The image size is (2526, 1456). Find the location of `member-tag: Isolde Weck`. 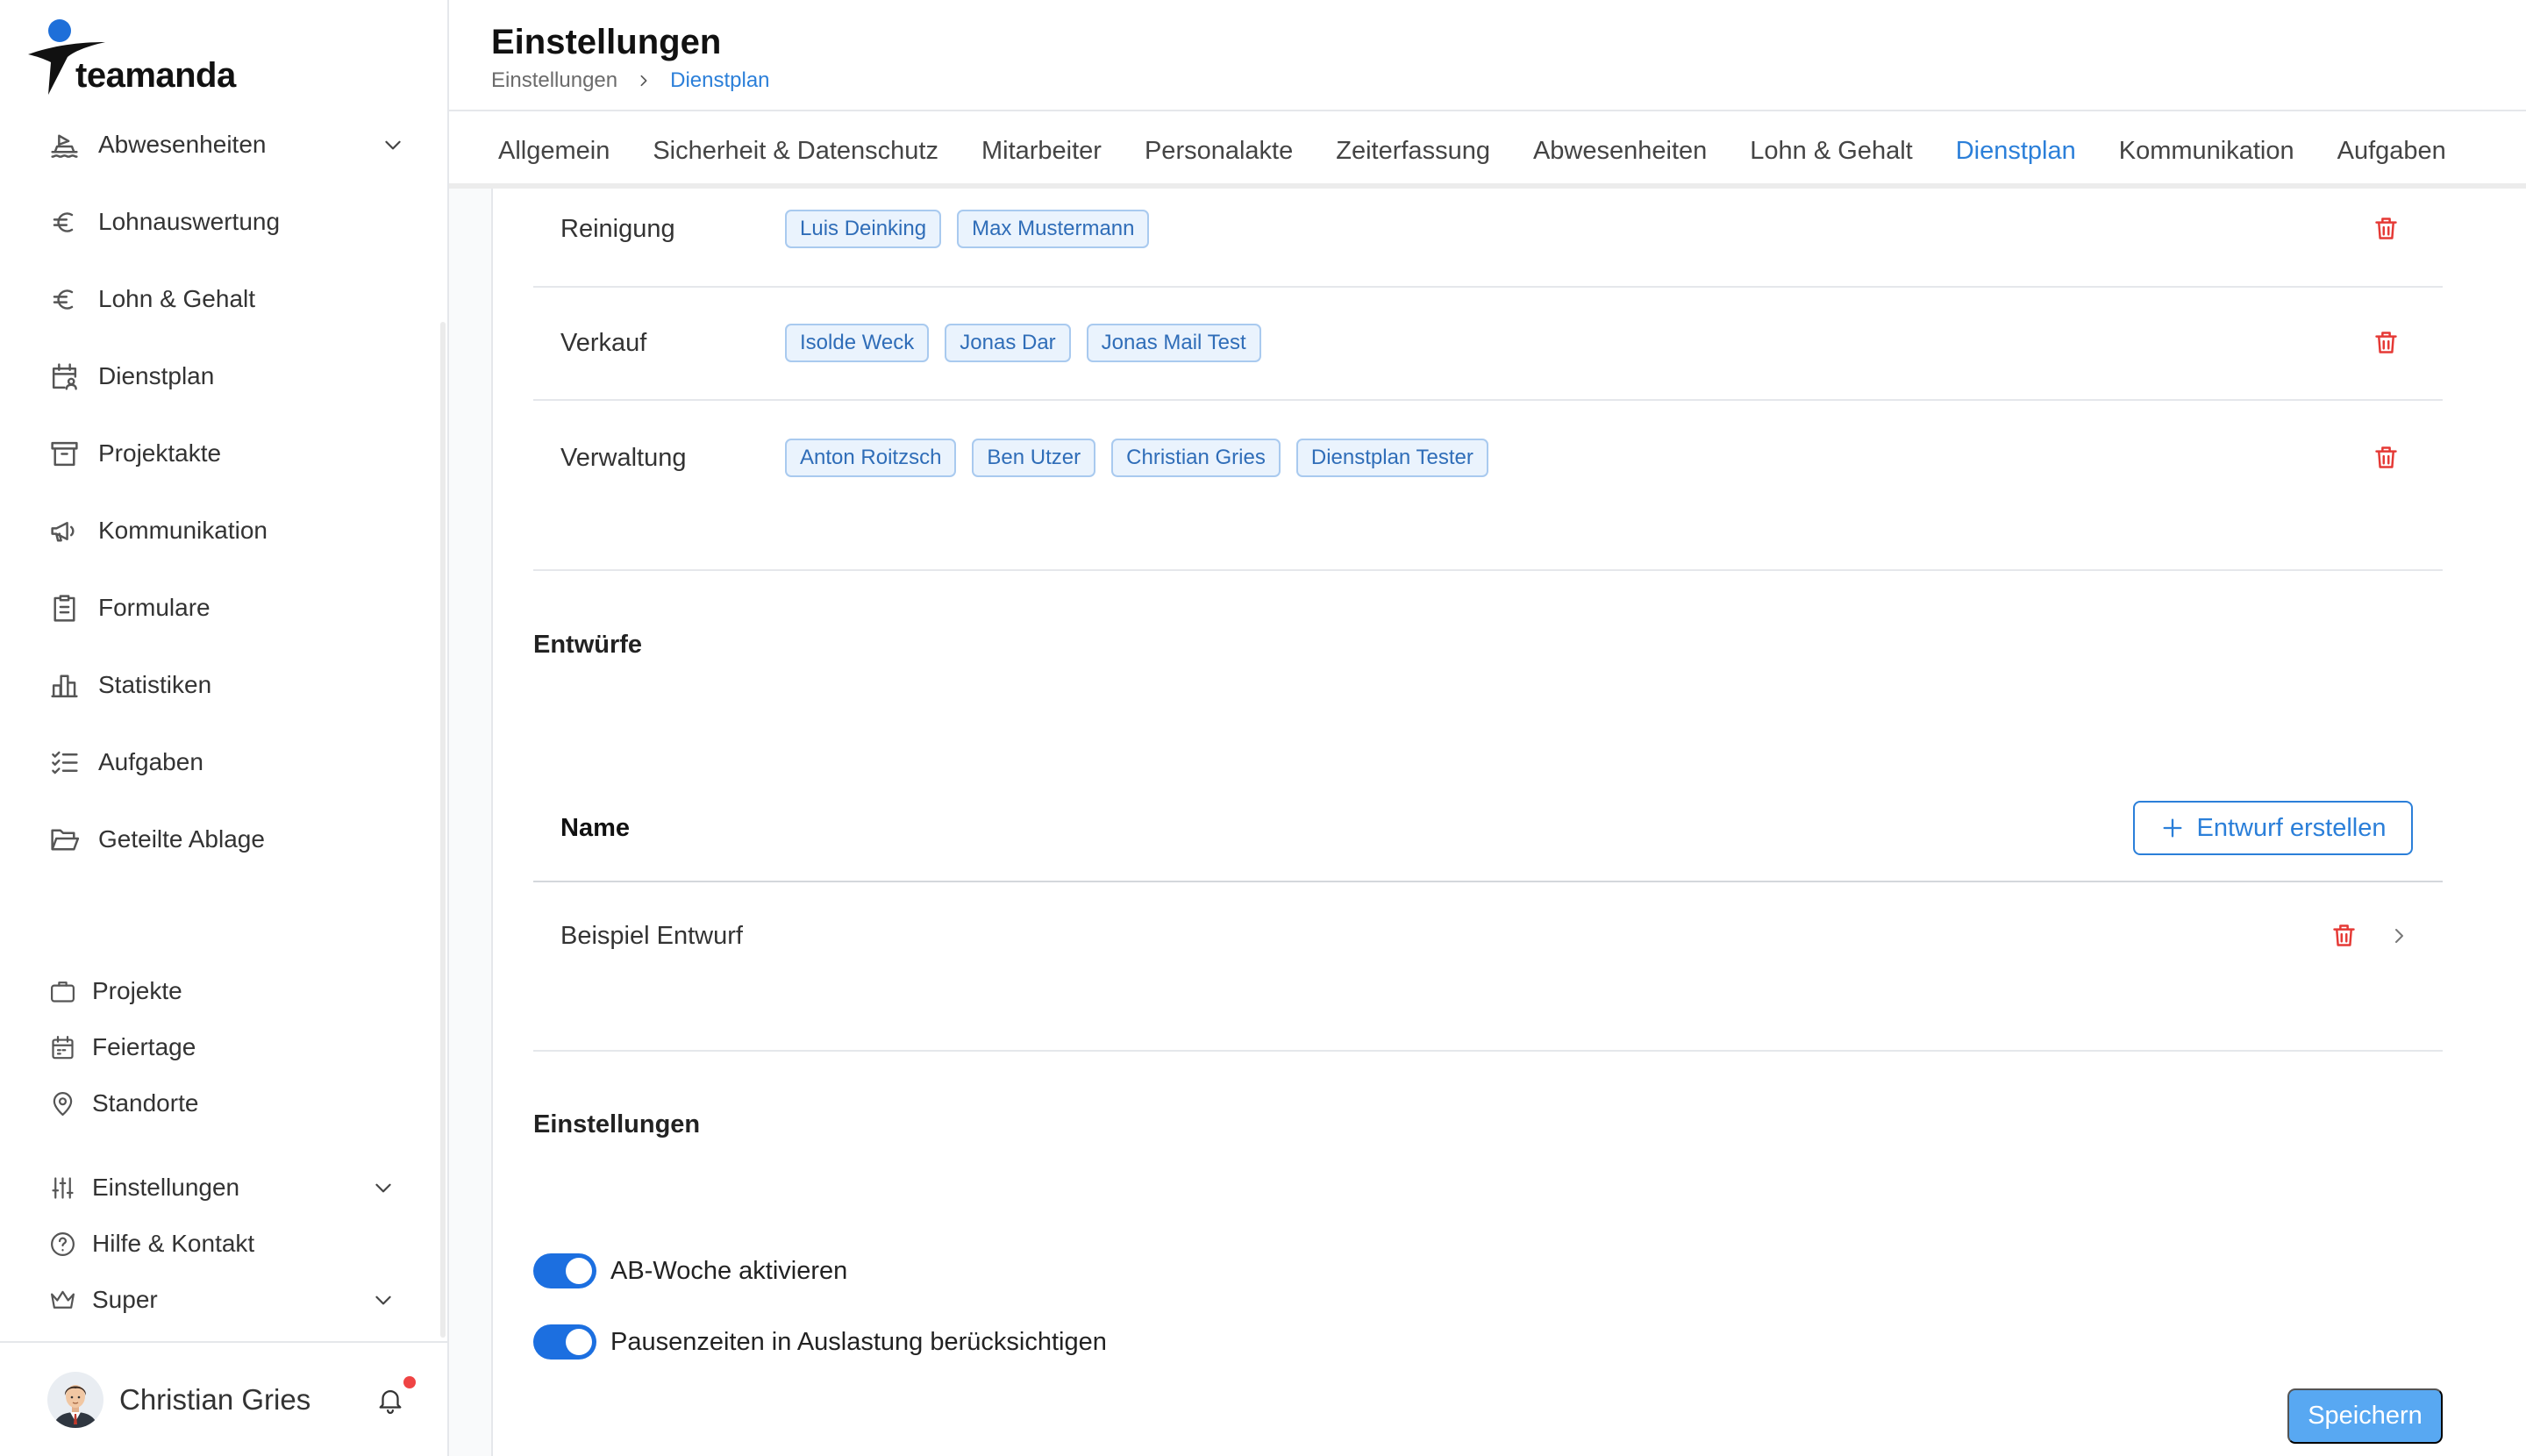

member-tag: Isolde Weck is located at coordinates (857, 343).